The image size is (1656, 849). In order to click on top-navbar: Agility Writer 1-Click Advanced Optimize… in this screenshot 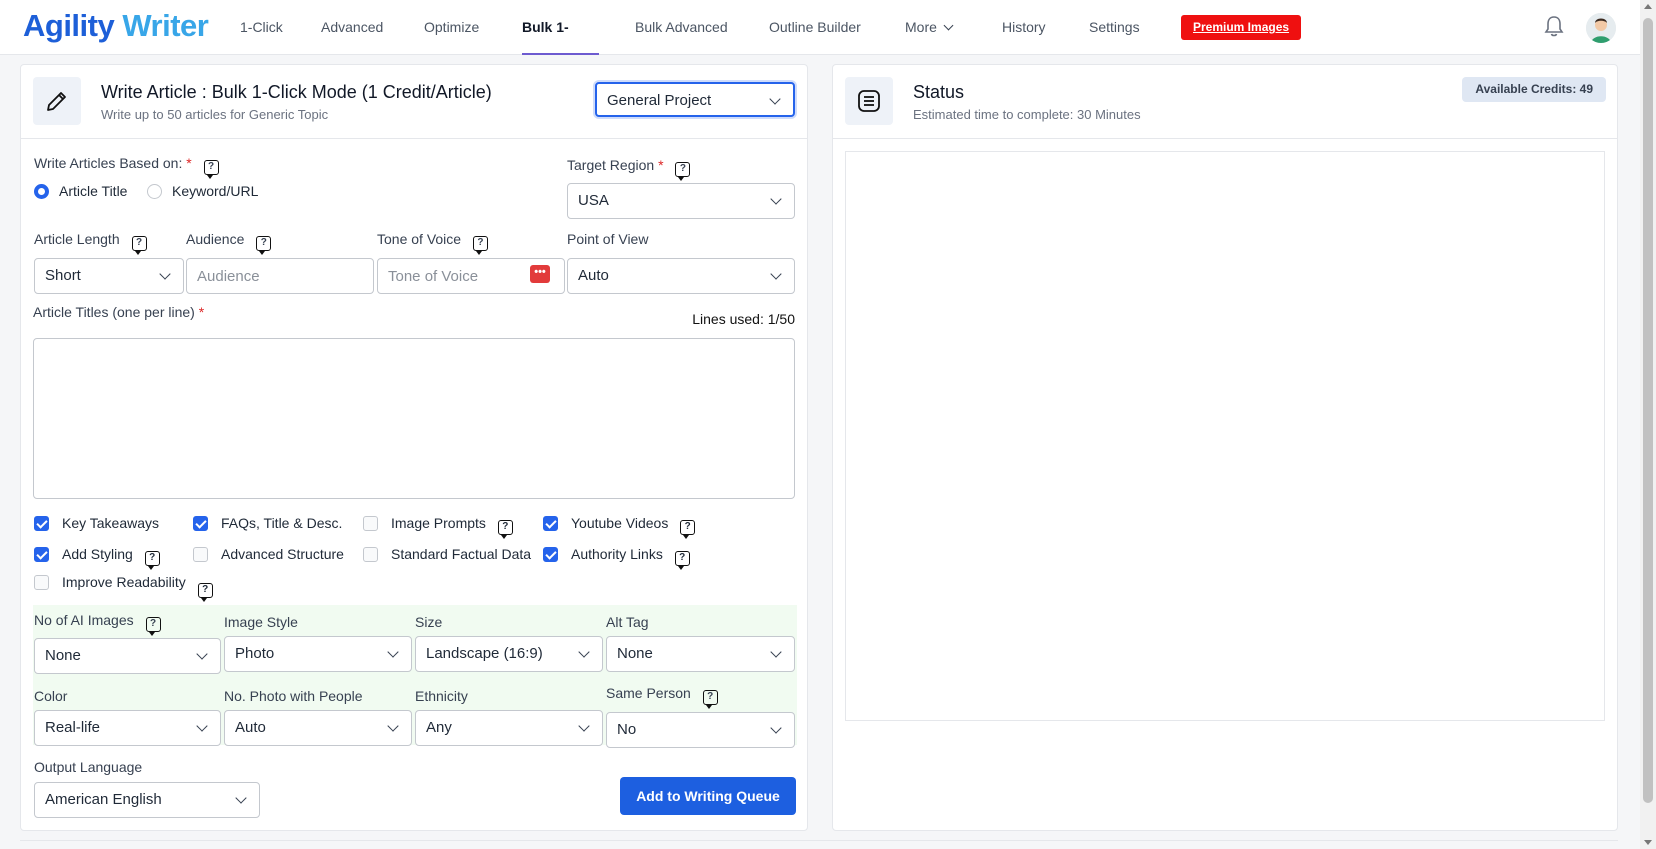, I will do `click(820, 45)`.